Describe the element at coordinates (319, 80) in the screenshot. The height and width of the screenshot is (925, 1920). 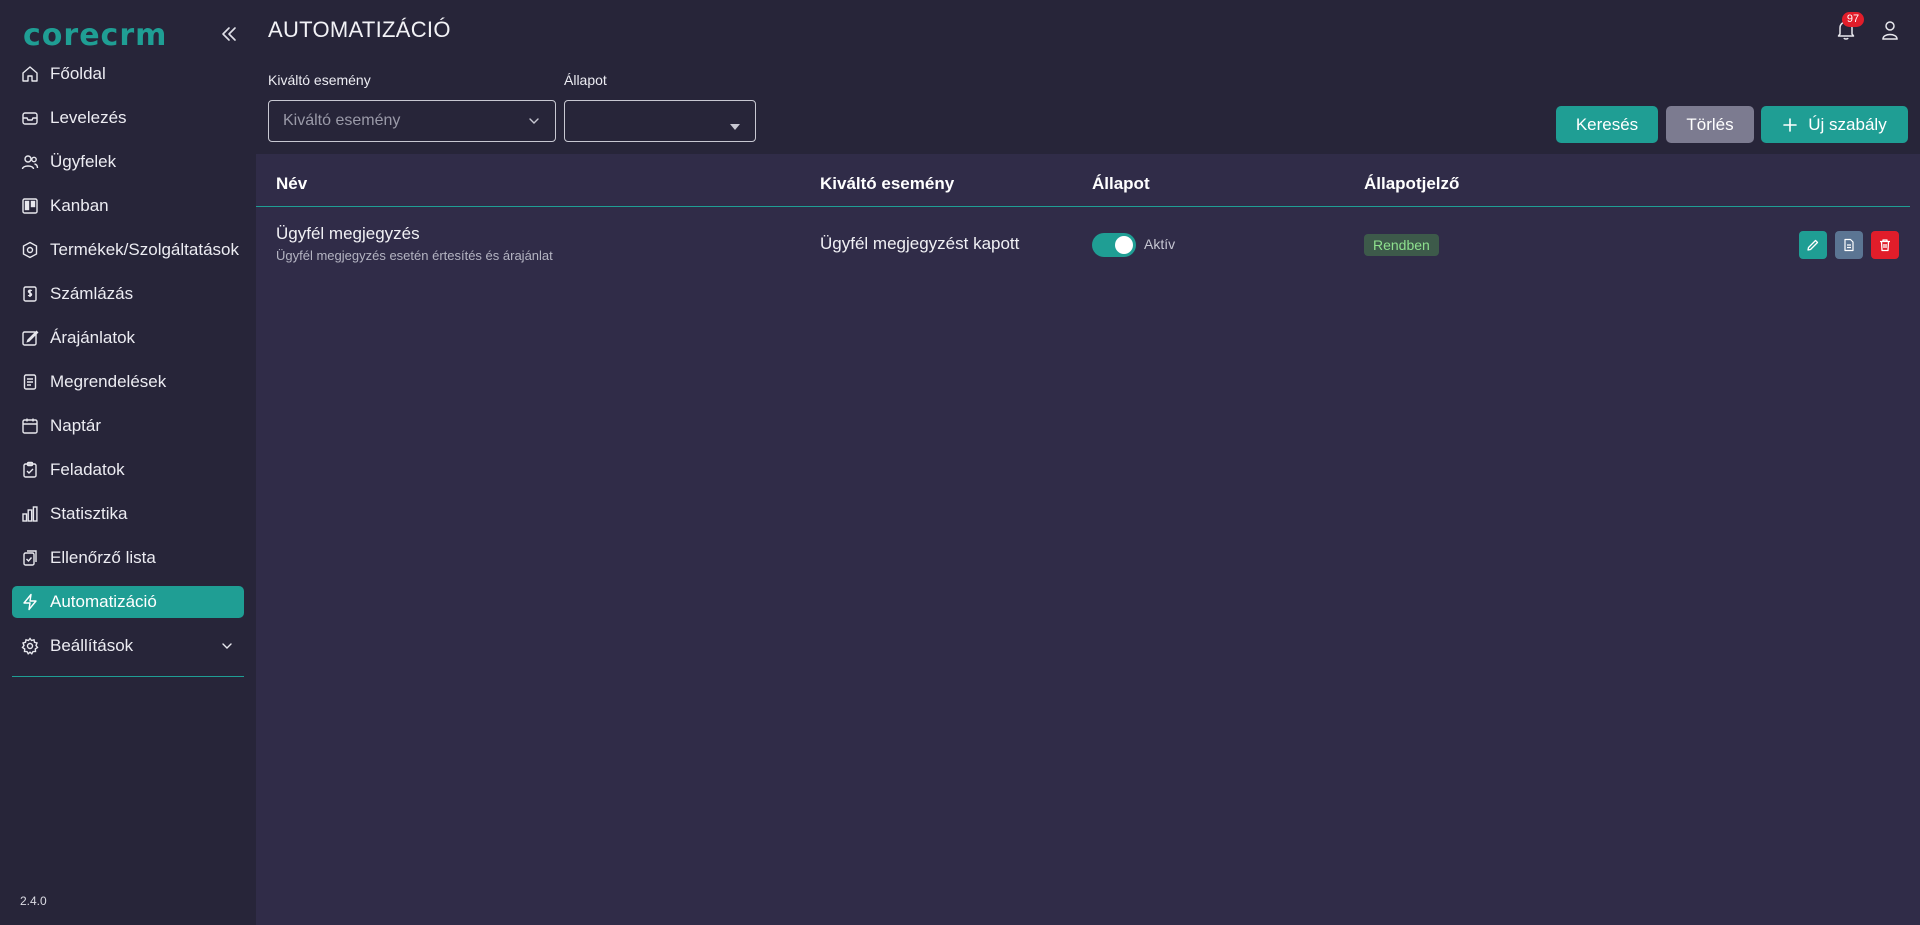
I see `trigger-filter-label: Kiváltó esemény` at that location.